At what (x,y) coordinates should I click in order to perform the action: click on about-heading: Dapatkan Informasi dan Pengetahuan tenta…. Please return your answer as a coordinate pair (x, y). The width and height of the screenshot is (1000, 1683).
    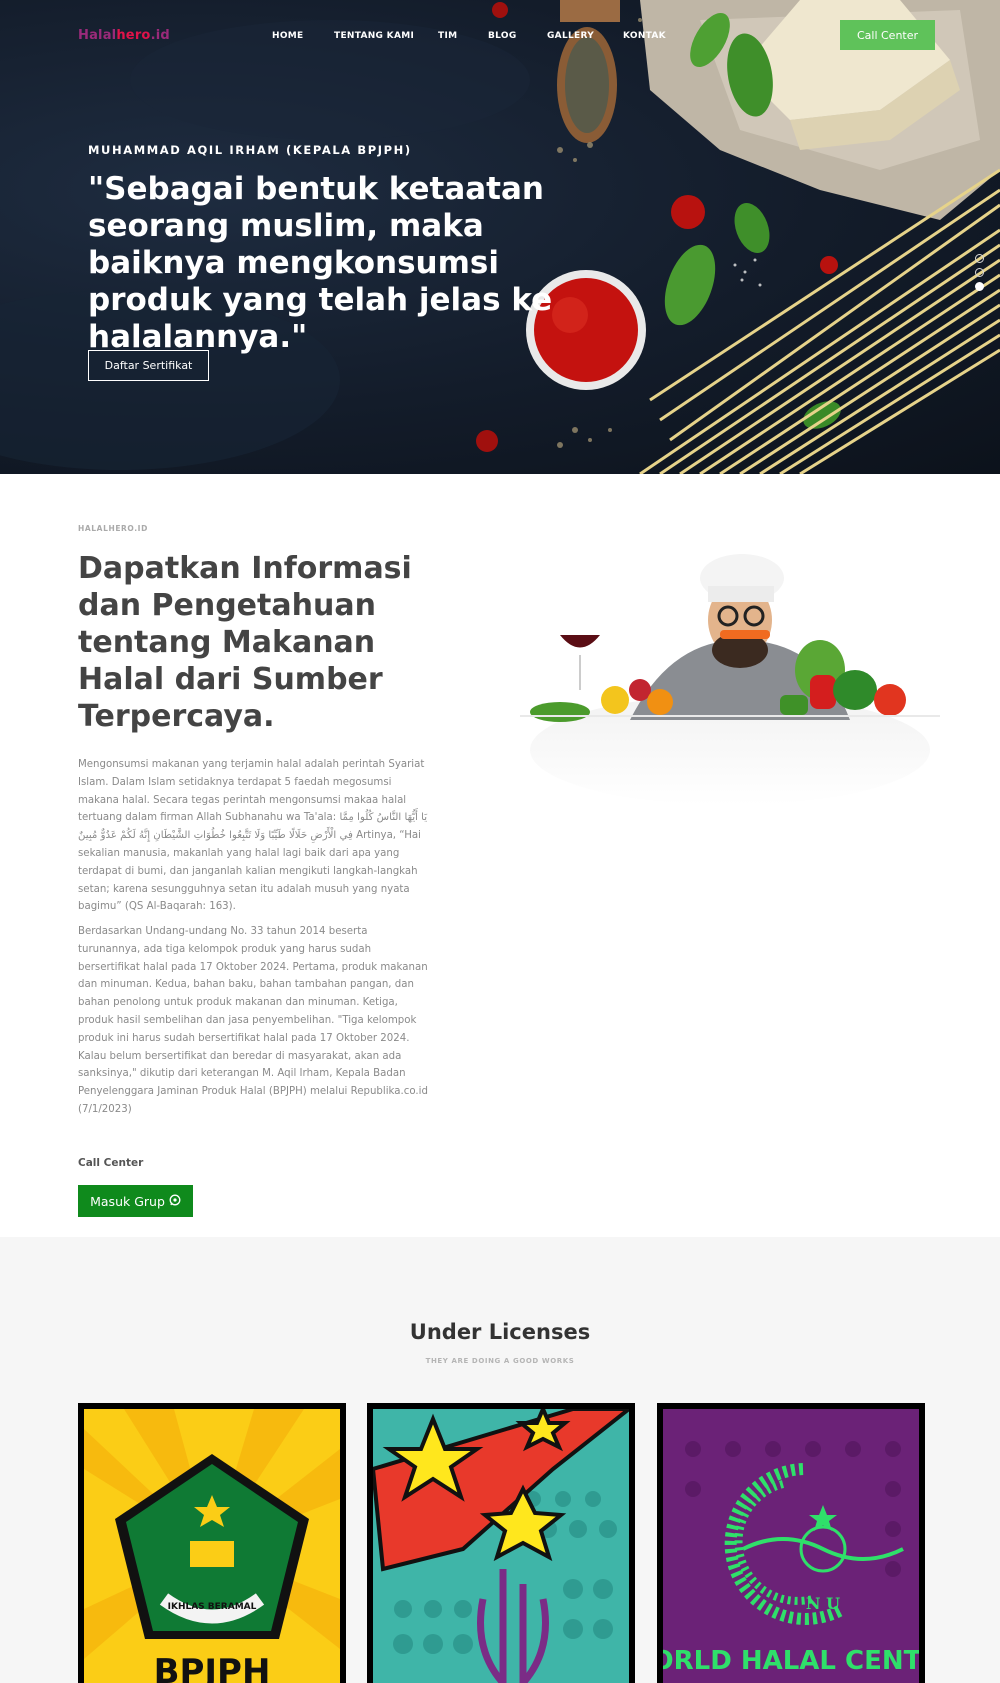
    Looking at the image, I should click on (245, 642).